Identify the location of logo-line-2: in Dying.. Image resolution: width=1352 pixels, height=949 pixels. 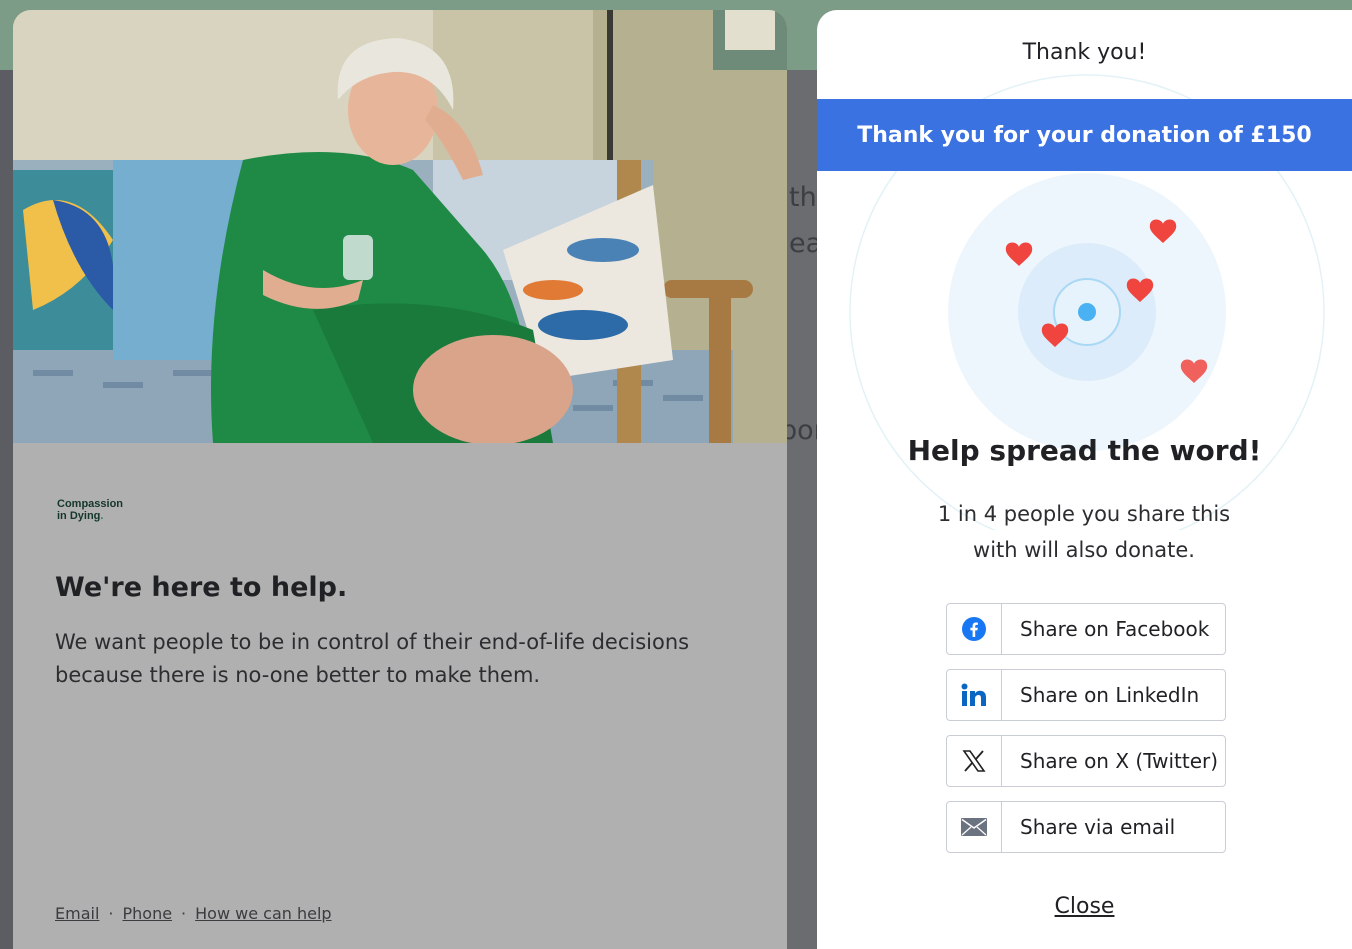
(90, 516).